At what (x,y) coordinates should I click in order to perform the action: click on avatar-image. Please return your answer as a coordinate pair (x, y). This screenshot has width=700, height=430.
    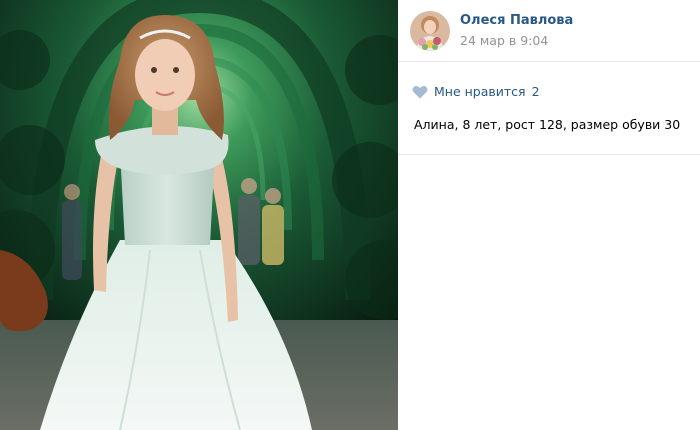
    Looking at the image, I should click on (430, 31).